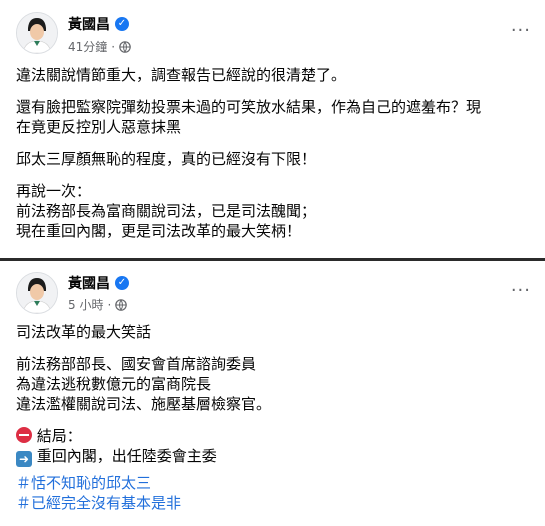 The image size is (545, 526). I want to click on paragraph: 邱太三厚顏無恥的程度，真的已經沒有下限！, so click(166, 159).